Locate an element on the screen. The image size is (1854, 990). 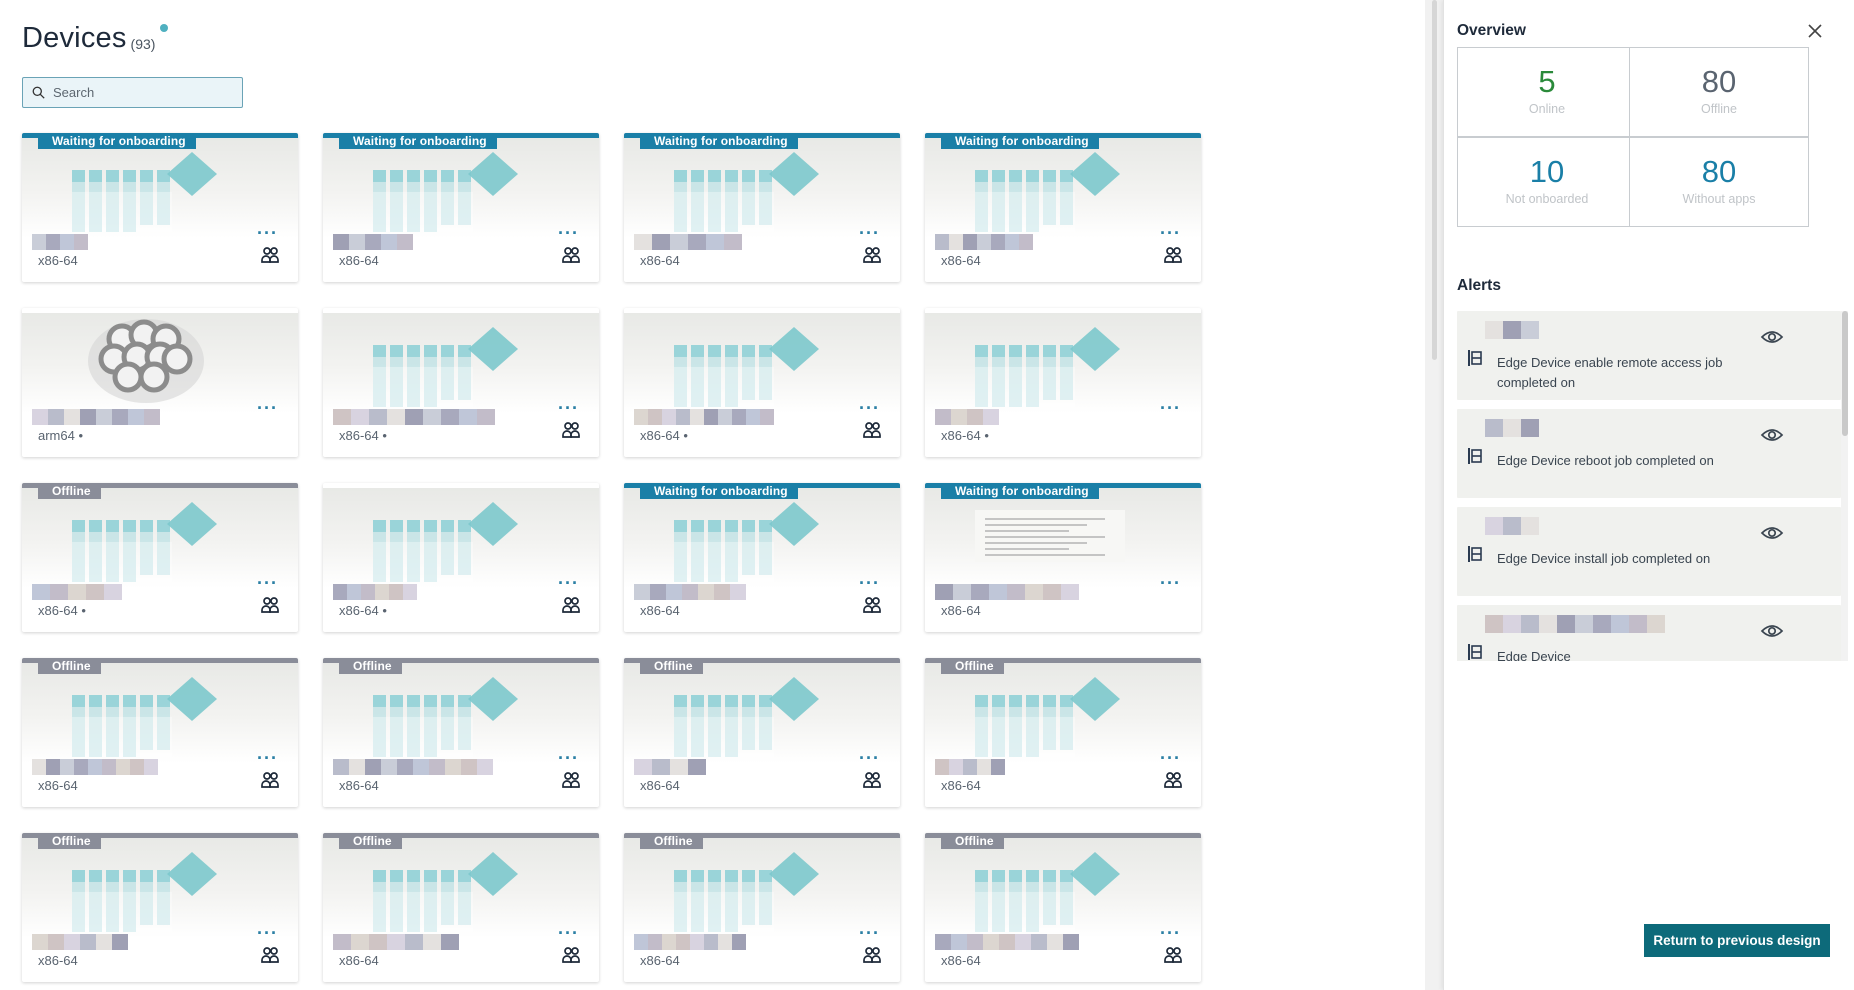
search-box is located at coordinates (132, 92).